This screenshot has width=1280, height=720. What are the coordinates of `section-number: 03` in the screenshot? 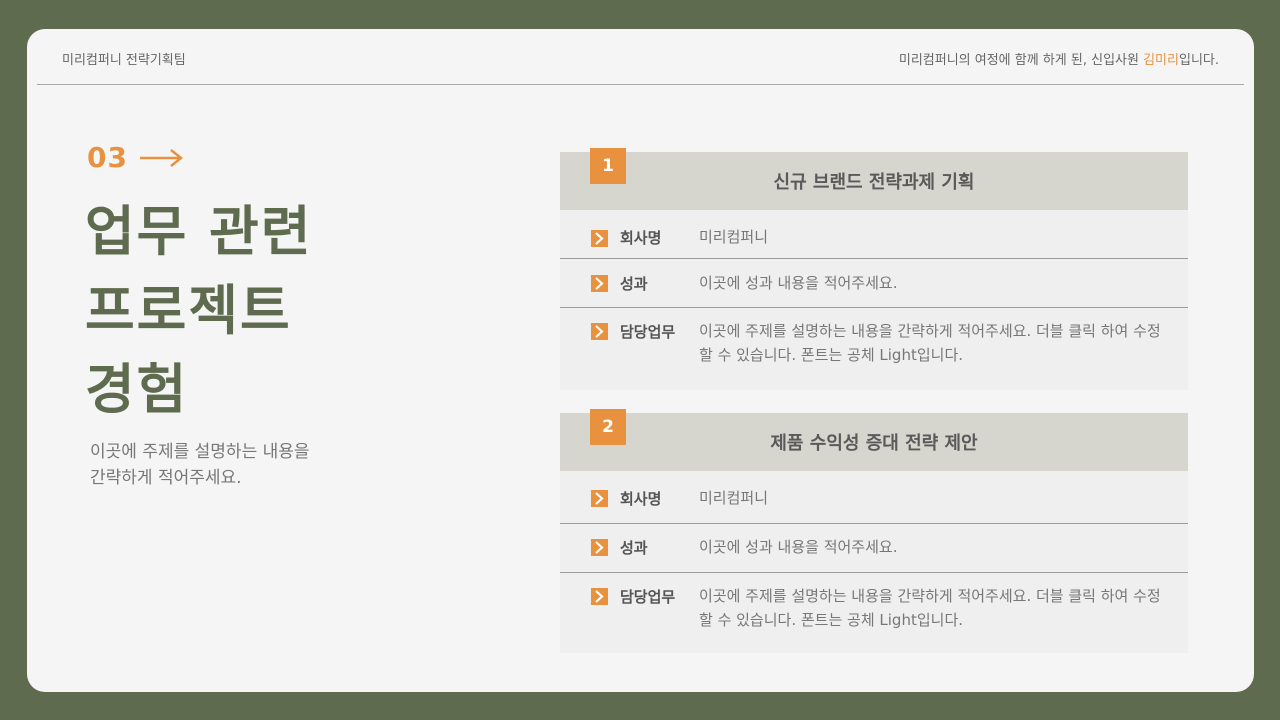 It's located at (135, 157).